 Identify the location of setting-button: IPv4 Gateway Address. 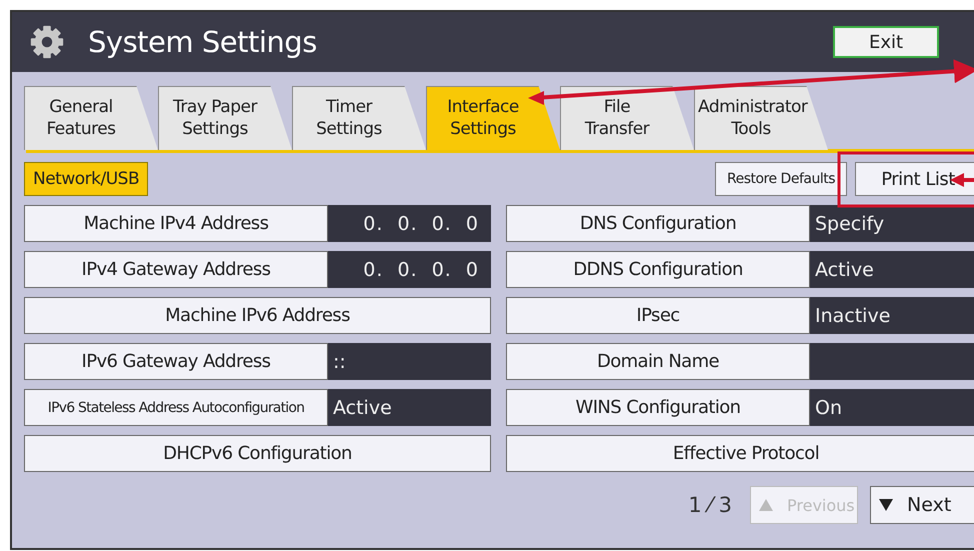
(176, 269).